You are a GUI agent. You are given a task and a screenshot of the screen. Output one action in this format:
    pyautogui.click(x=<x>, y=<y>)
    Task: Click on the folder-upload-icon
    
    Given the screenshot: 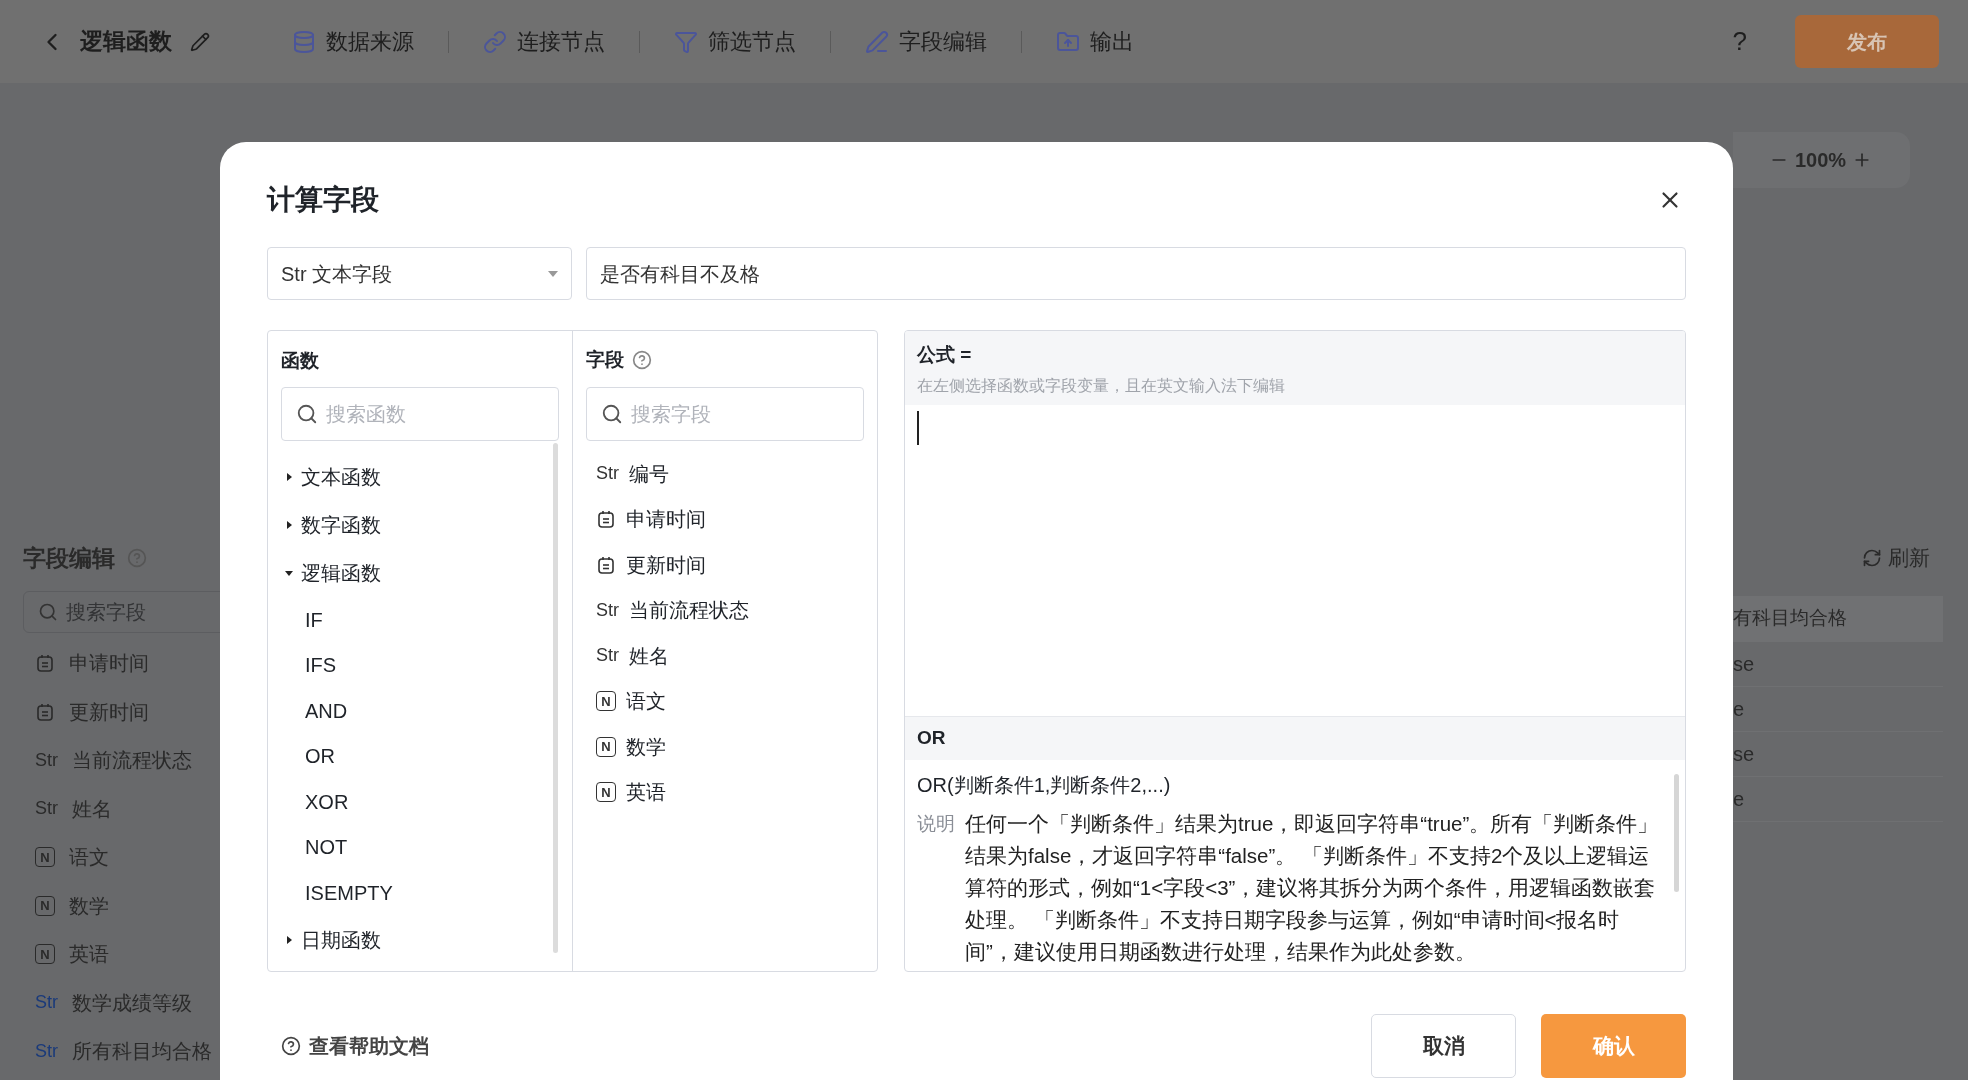 What is the action you would take?
    pyautogui.click(x=1068, y=41)
    